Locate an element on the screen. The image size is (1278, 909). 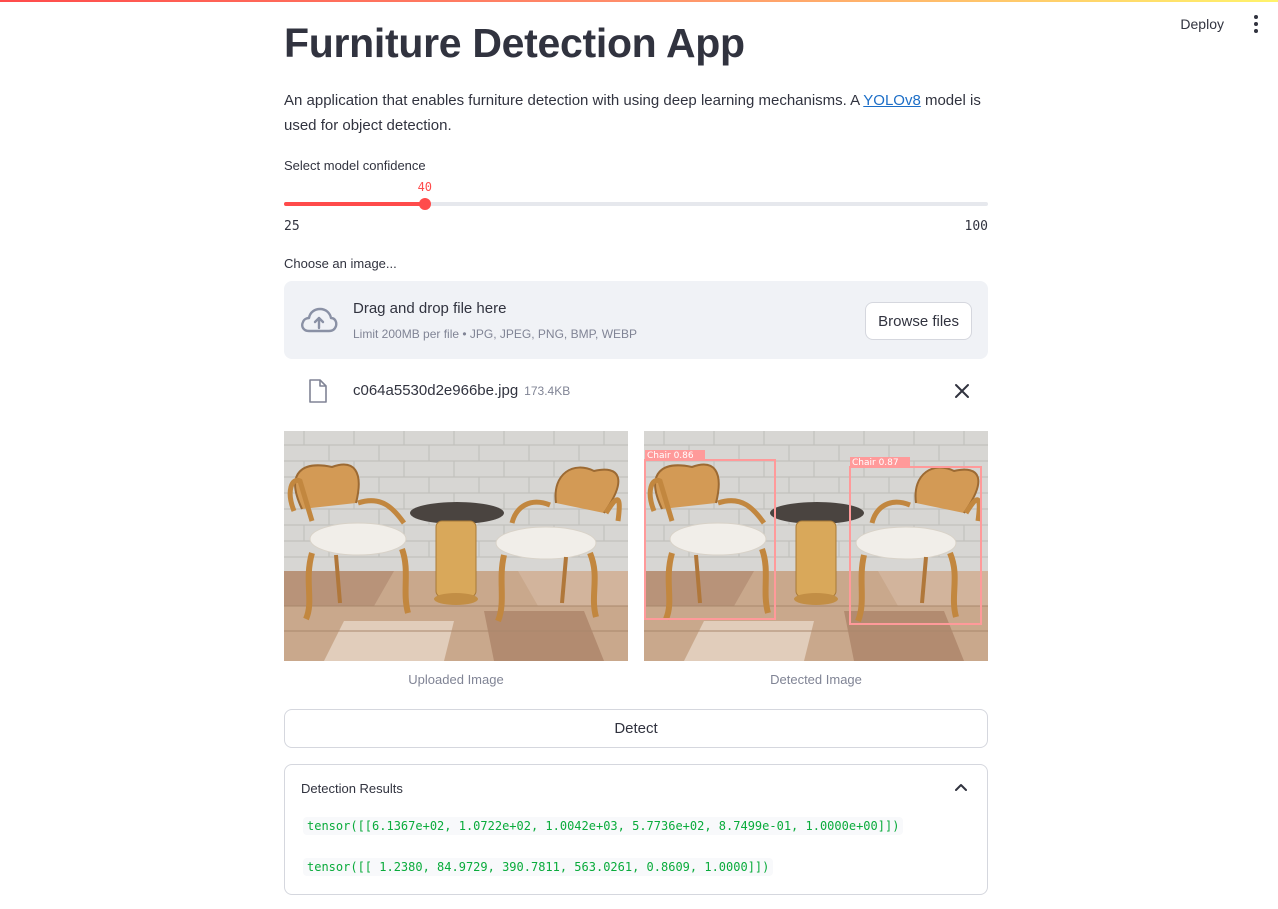
header-actions: Deploy is located at coordinates (1220, 24).